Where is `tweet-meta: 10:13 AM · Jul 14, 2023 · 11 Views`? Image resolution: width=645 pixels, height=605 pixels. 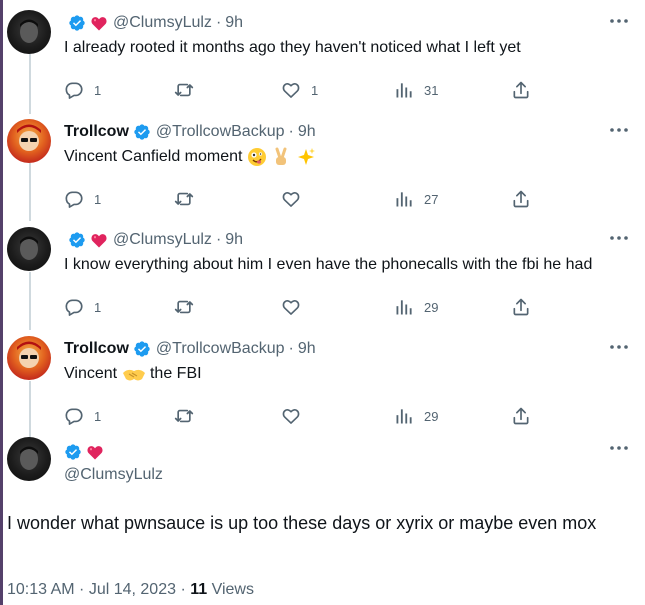 tweet-meta: 10:13 AM · Jul 14, 2023 · 11 Views is located at coordinates (130, 590).